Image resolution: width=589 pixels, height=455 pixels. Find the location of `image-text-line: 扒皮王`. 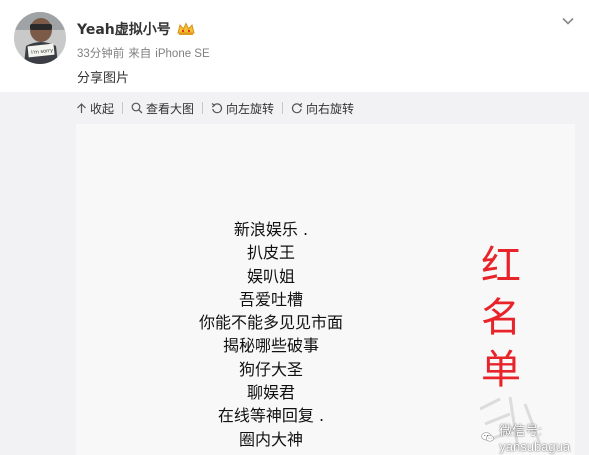

image-text-line: 扒皮王 is located at coordinates (270, 253).